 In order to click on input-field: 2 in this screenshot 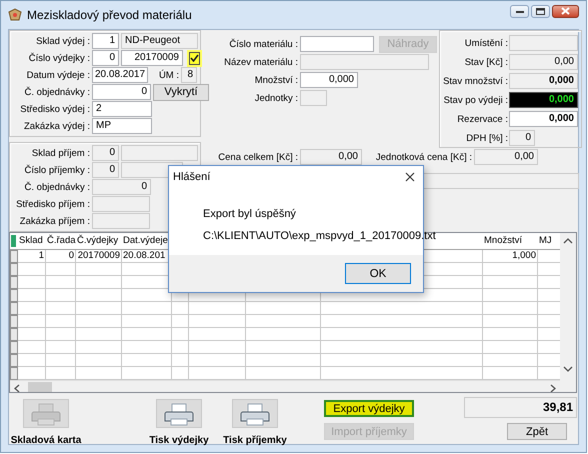, I will do `click(122, 109)`.